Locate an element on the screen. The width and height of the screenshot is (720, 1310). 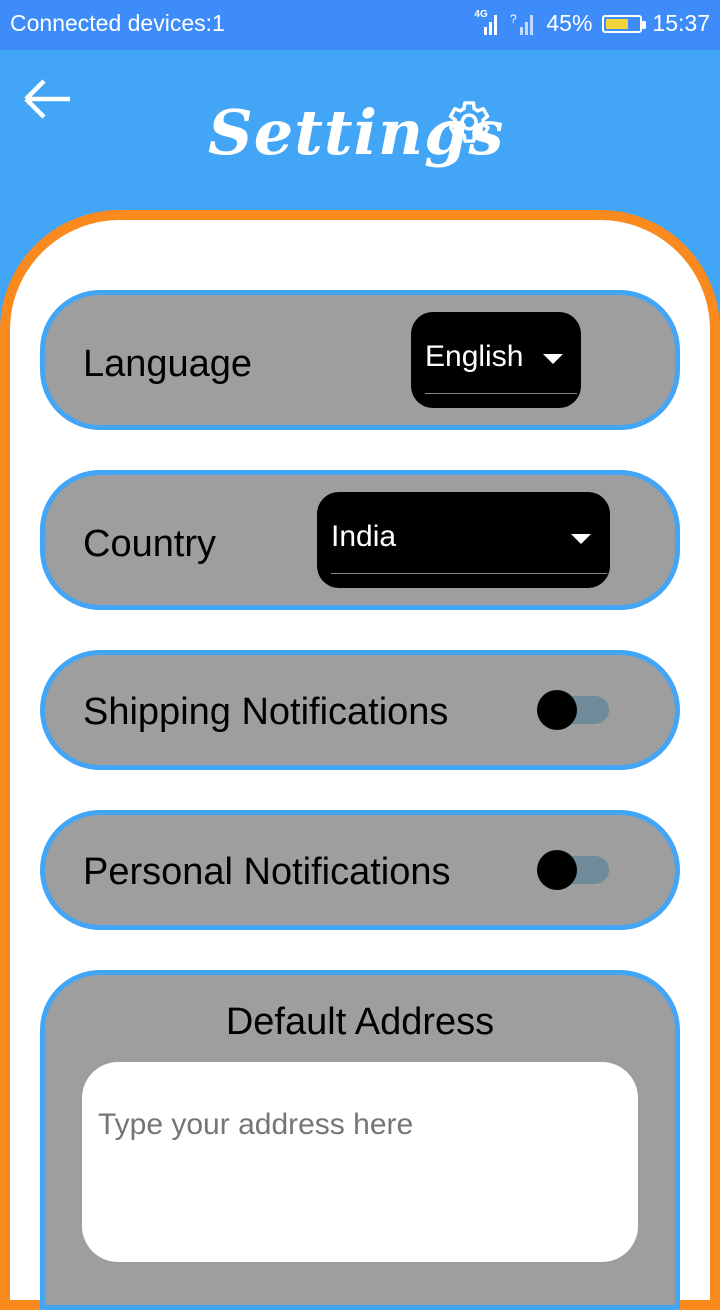
network-signal-icon: 4G is located at coordinates (487, 23).